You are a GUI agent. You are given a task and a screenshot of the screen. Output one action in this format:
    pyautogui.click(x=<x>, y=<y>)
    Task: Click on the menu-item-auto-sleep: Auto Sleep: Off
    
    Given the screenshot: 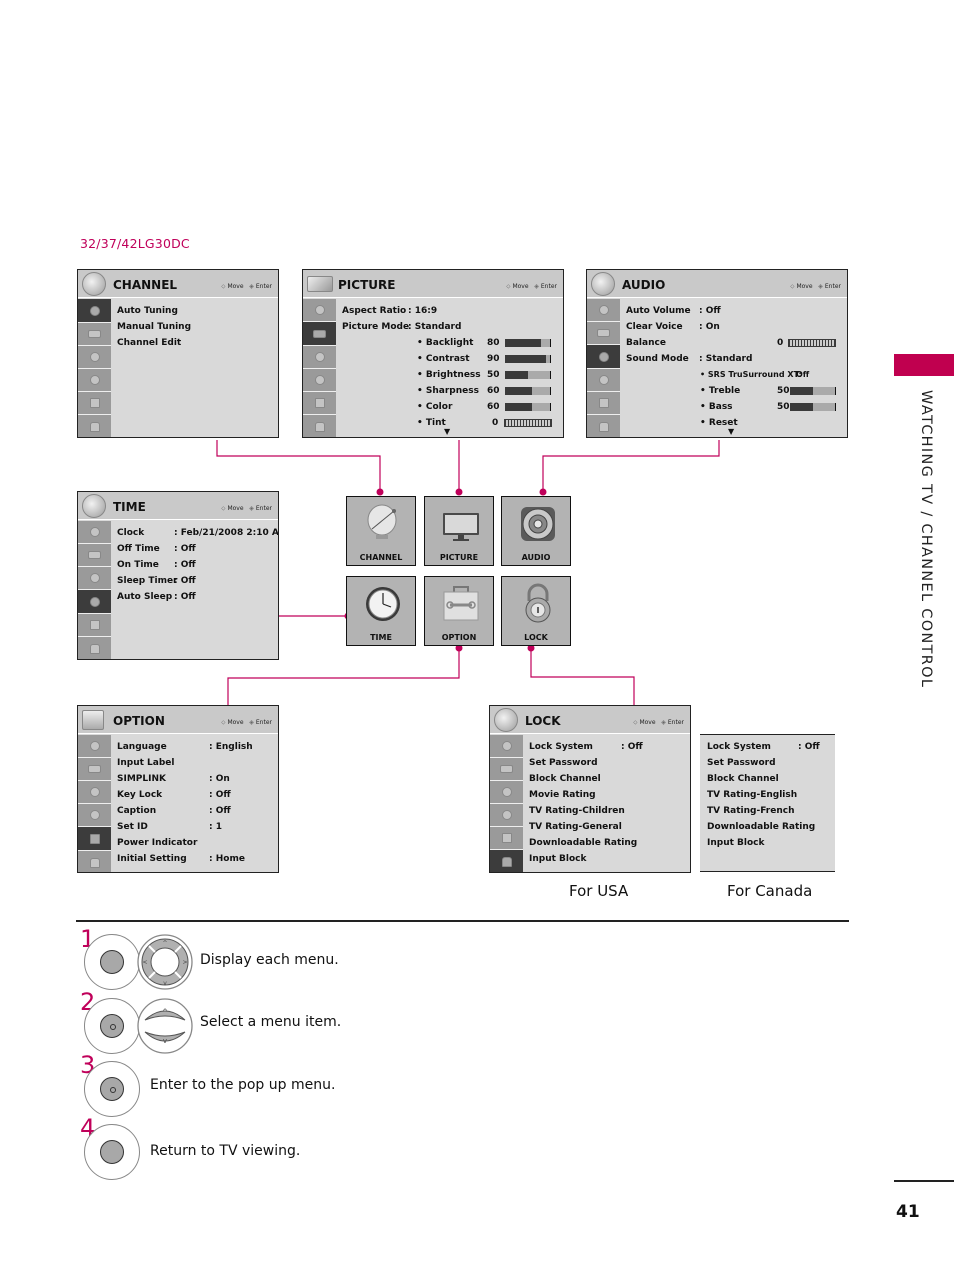 What is the action you would take?
    pyautogui.click(x=195, y=597)
    